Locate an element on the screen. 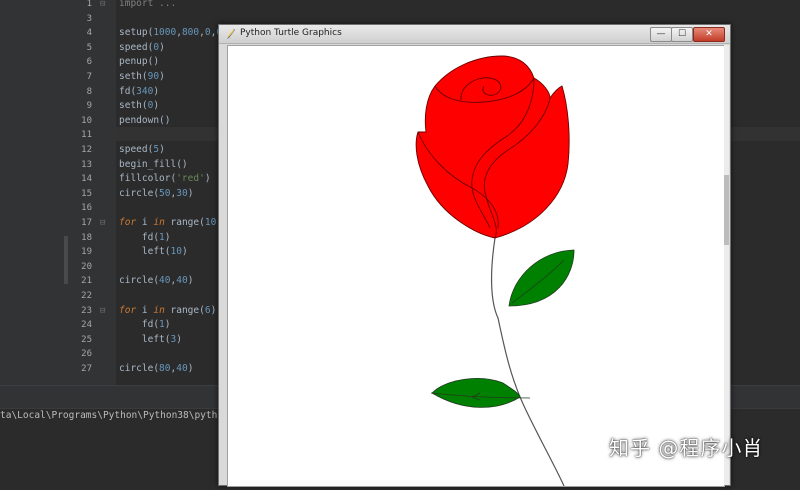 Image resolution: width=800 pixels, height=490 pixels. vertical-scrollbar is located at coordinates (726, 265).